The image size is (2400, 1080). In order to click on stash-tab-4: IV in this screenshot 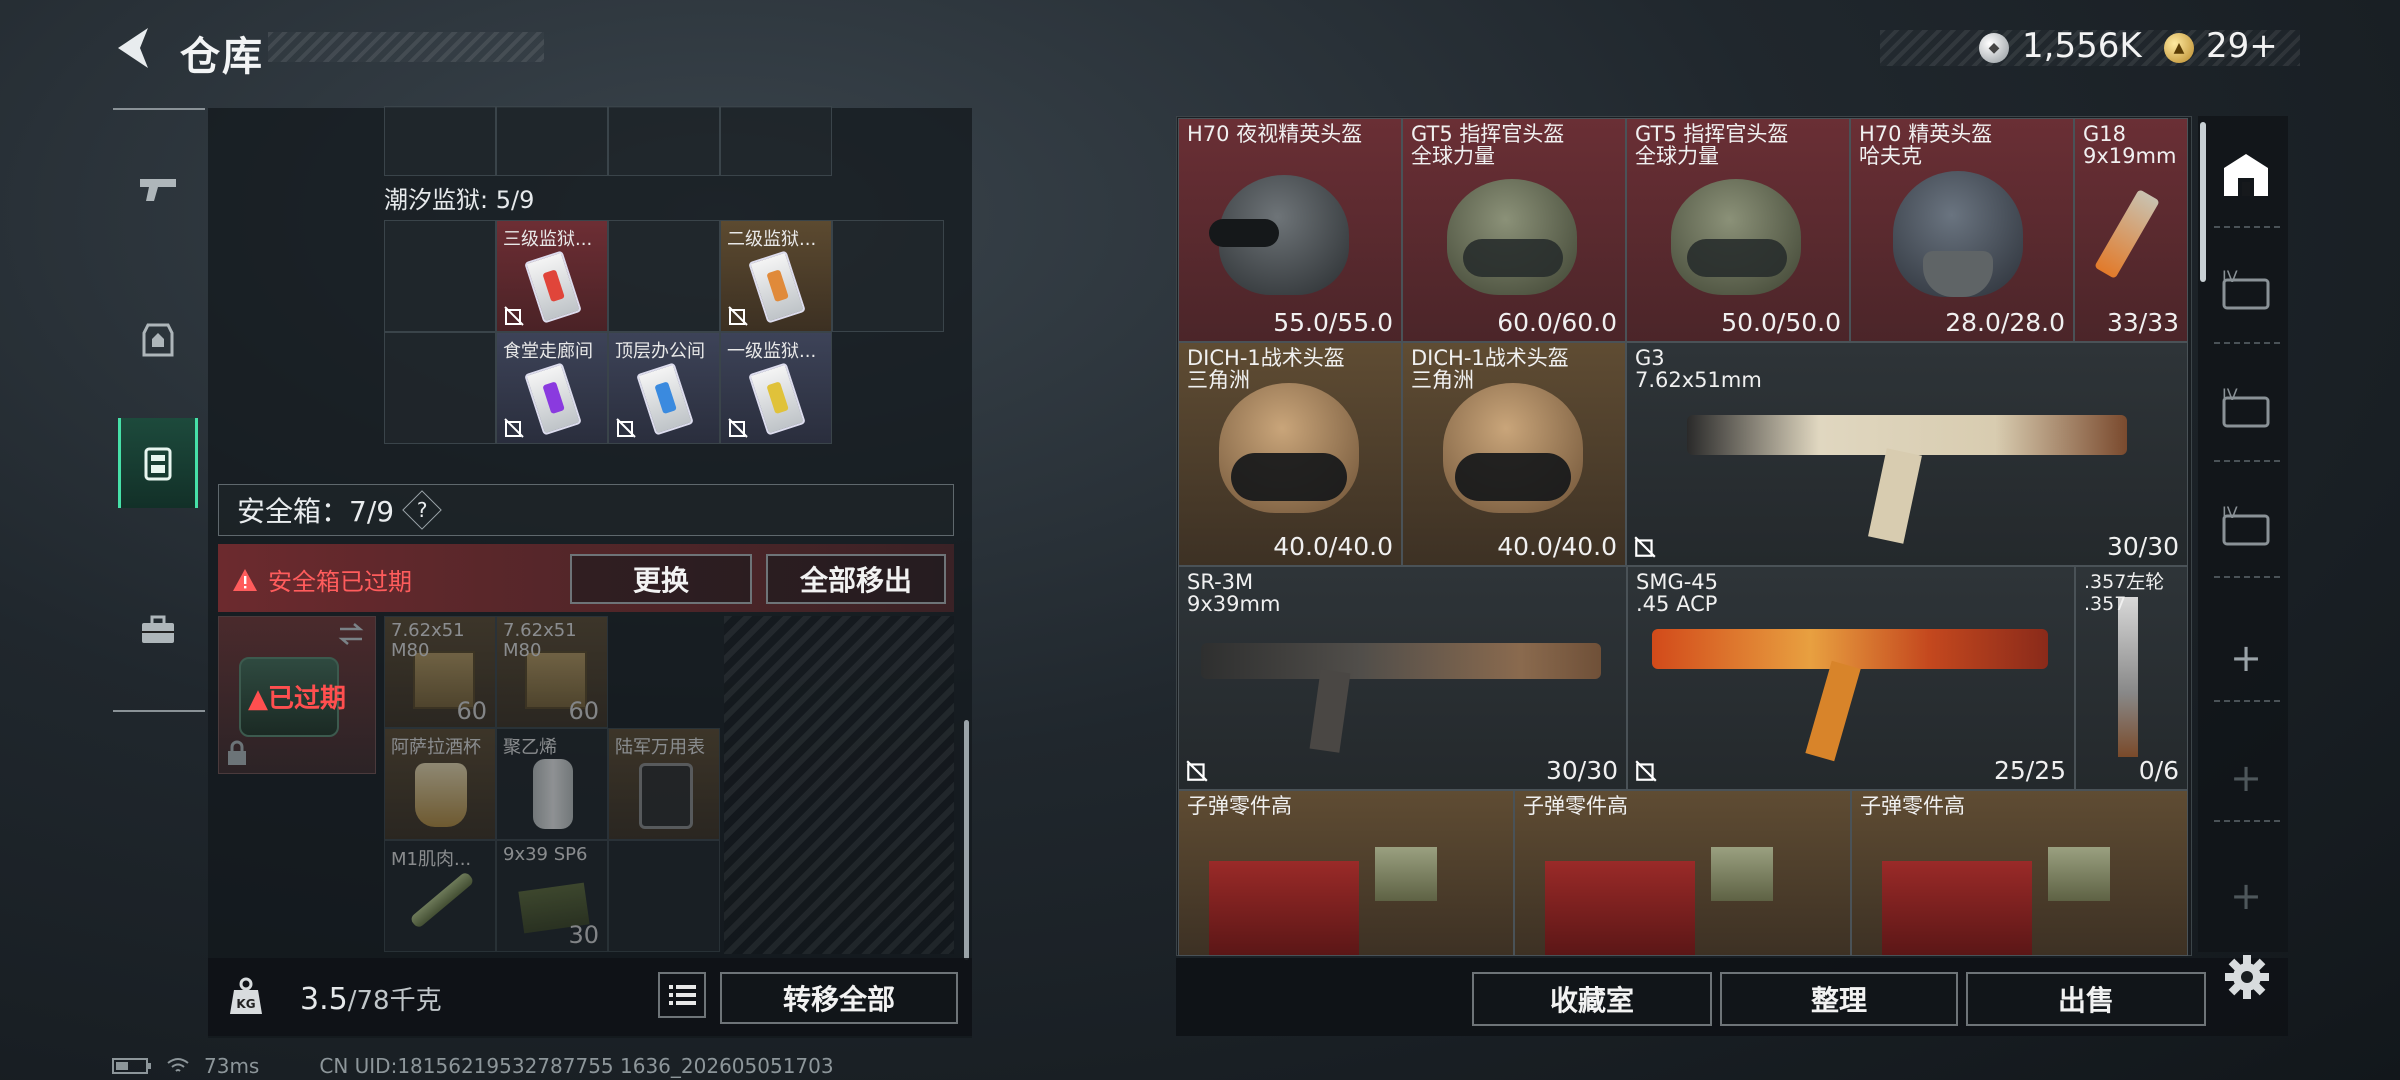, I will do `click(2246, 528)`.